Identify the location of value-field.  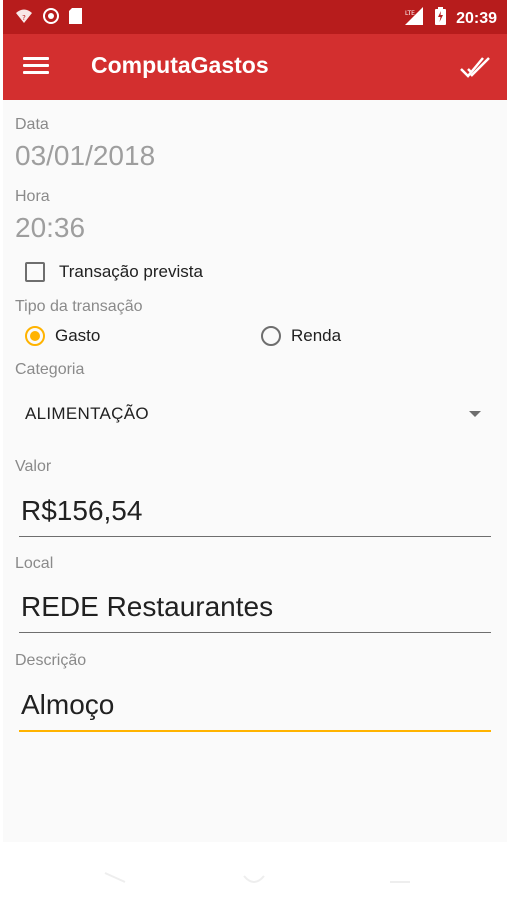
(256, 512).